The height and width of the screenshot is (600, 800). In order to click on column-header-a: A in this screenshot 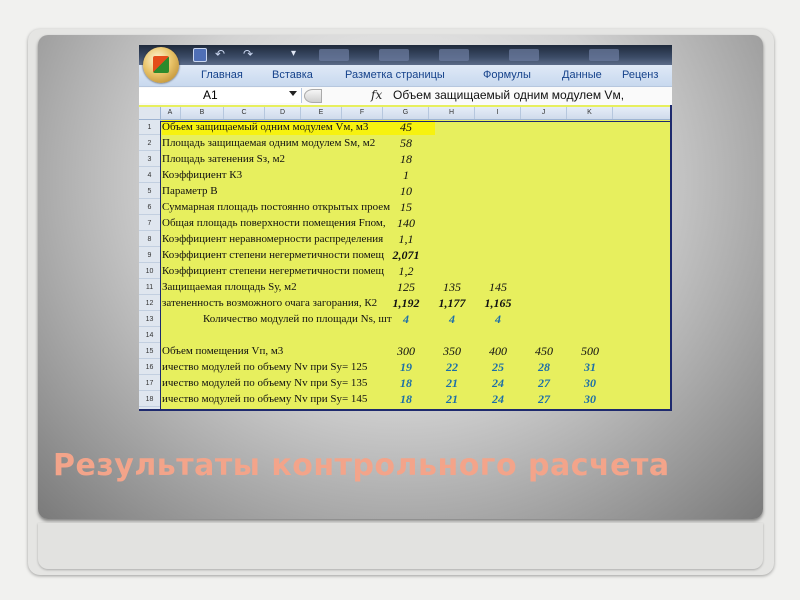, I will do `click(170, 113)`.